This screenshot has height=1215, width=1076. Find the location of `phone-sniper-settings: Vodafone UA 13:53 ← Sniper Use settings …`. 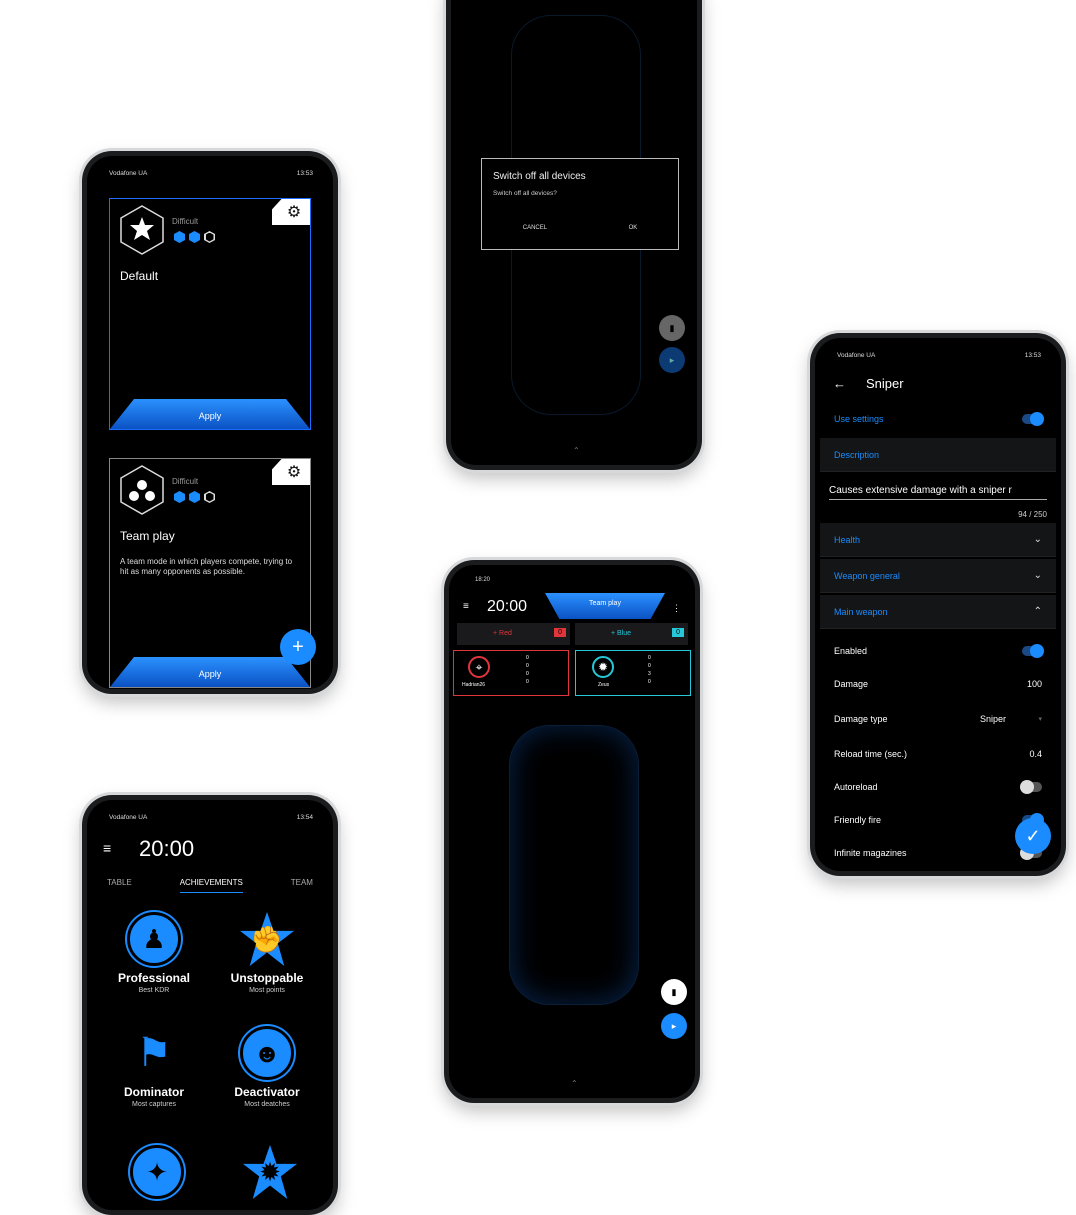

phone-sniper-settings: Vodafone UA 13:53 ← Sniper Use settings … is located at coordinates (938, 604).